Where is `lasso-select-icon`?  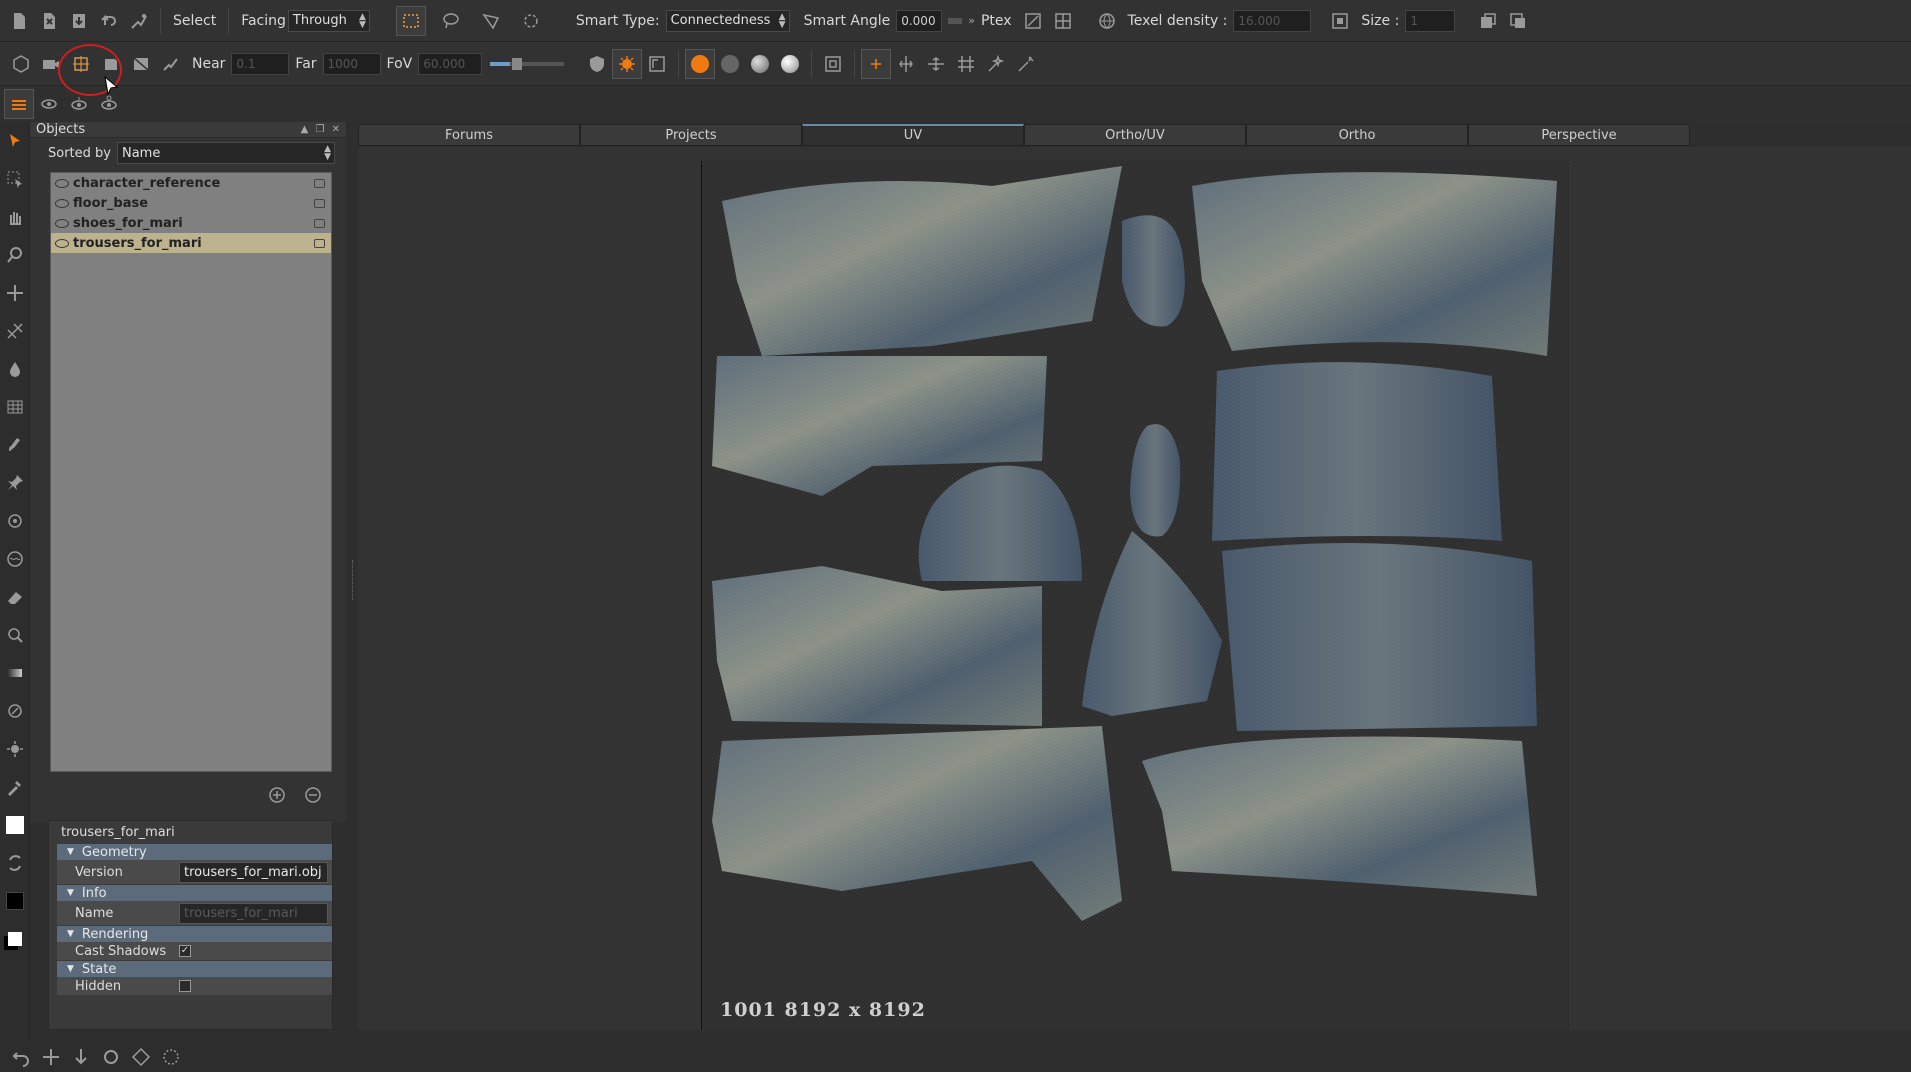
lasso-select-icon is located at coordinates (451, 21).